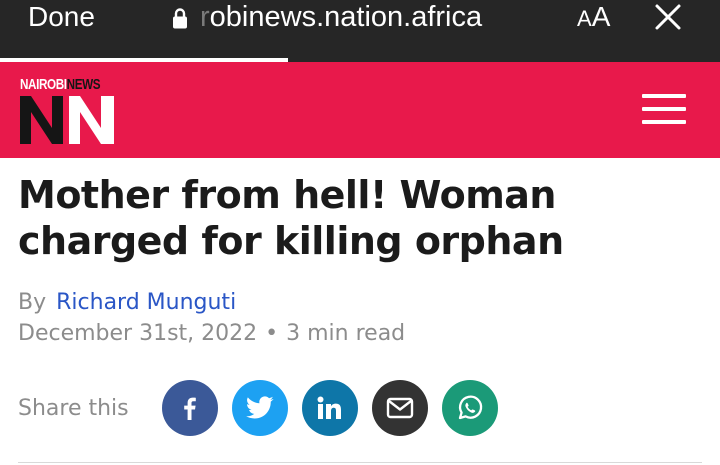 This screenshot has height=465, width=720. Describe the element at coordinates (346, 17) in the screenshot. I see `url-text: obinews.nation.africa` at that location.